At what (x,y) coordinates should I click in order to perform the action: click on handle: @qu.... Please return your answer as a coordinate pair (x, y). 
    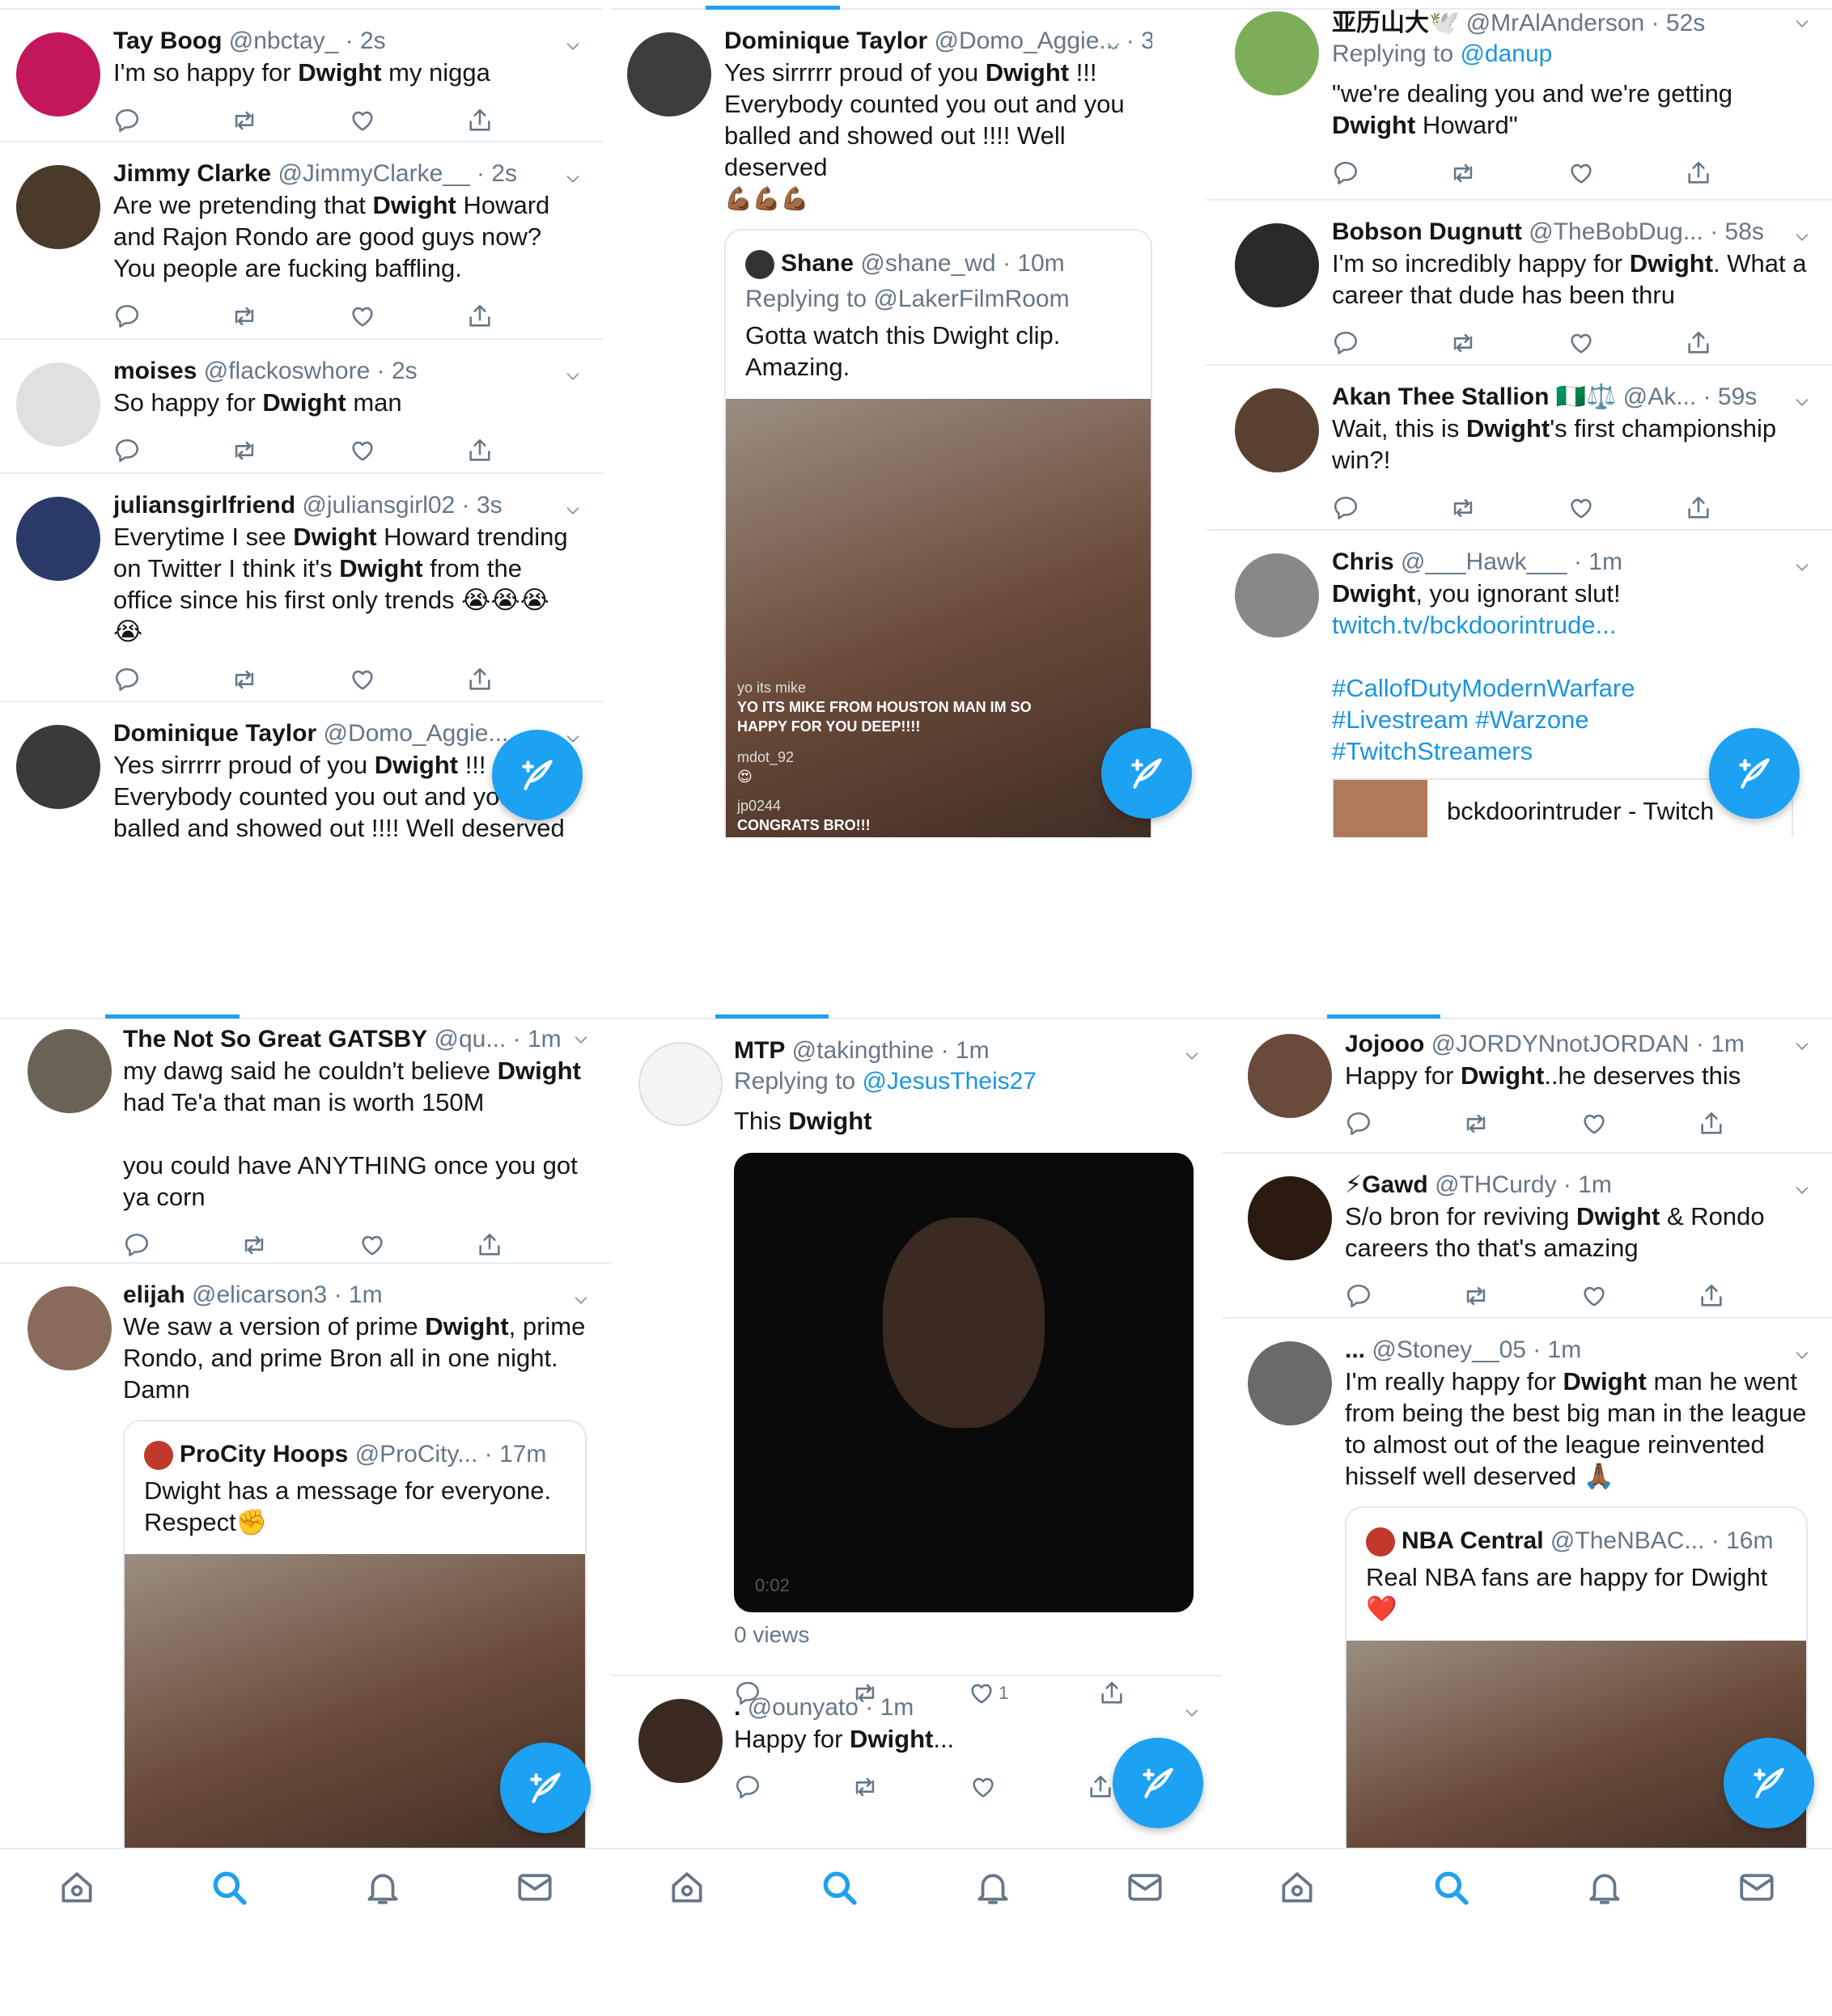
    Looking at the image, I should click on (471, 1039).